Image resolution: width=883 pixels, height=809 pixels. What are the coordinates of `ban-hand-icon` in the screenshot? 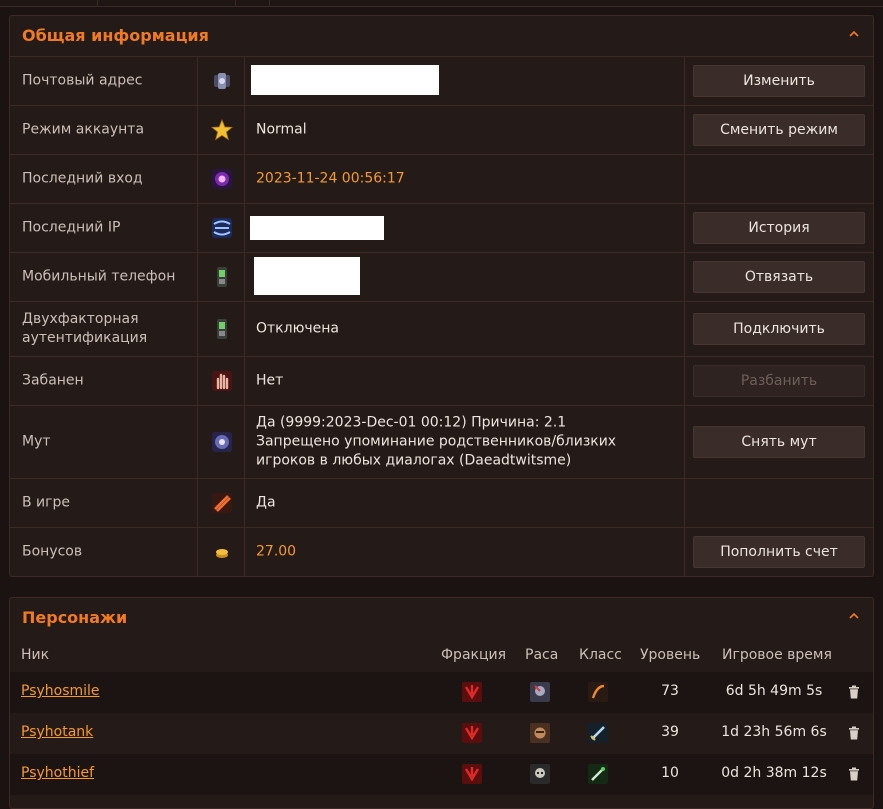 It's located at (222, 381).